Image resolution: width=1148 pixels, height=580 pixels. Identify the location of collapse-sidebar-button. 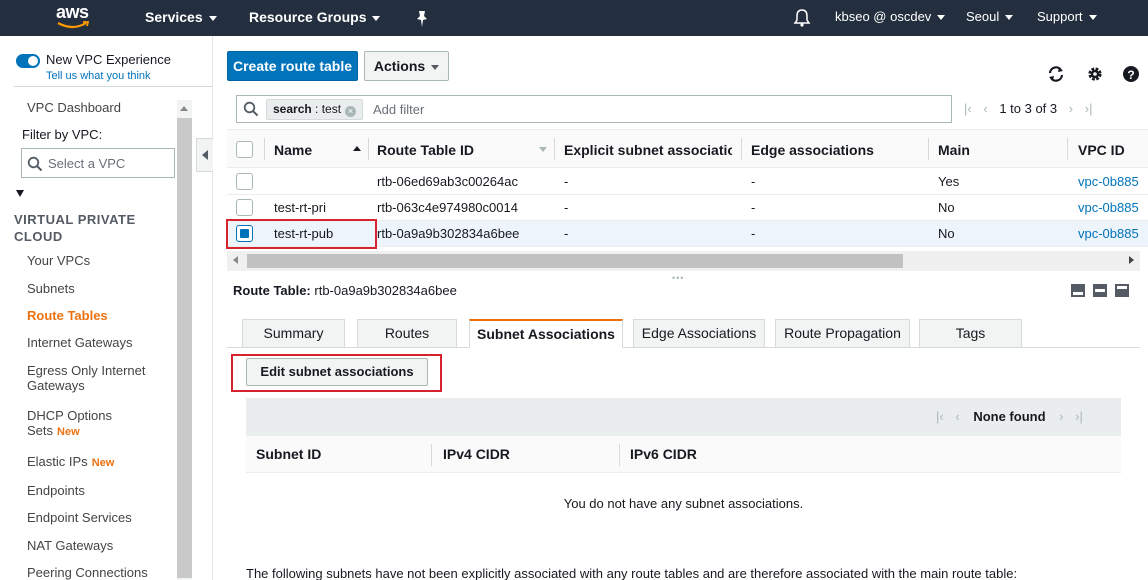
(204, 155).